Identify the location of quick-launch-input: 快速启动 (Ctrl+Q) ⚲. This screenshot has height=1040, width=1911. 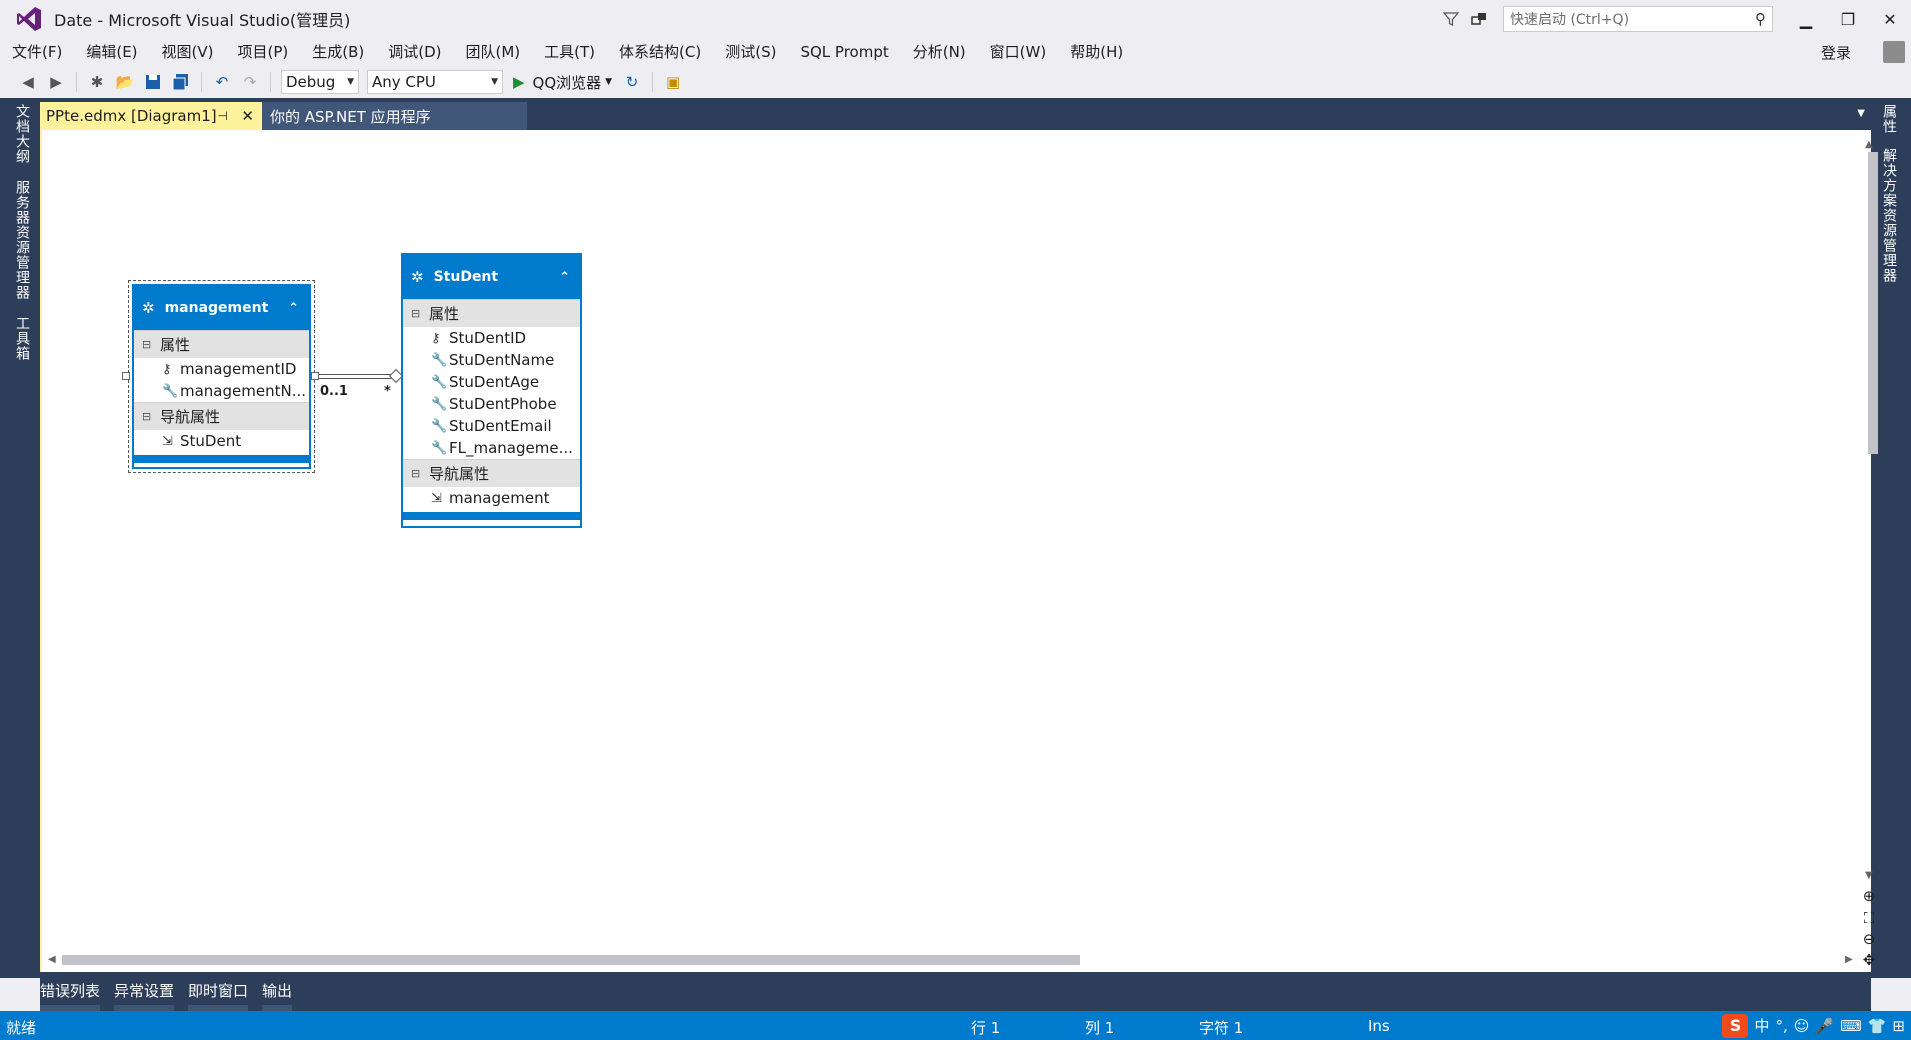
(1638, 19).